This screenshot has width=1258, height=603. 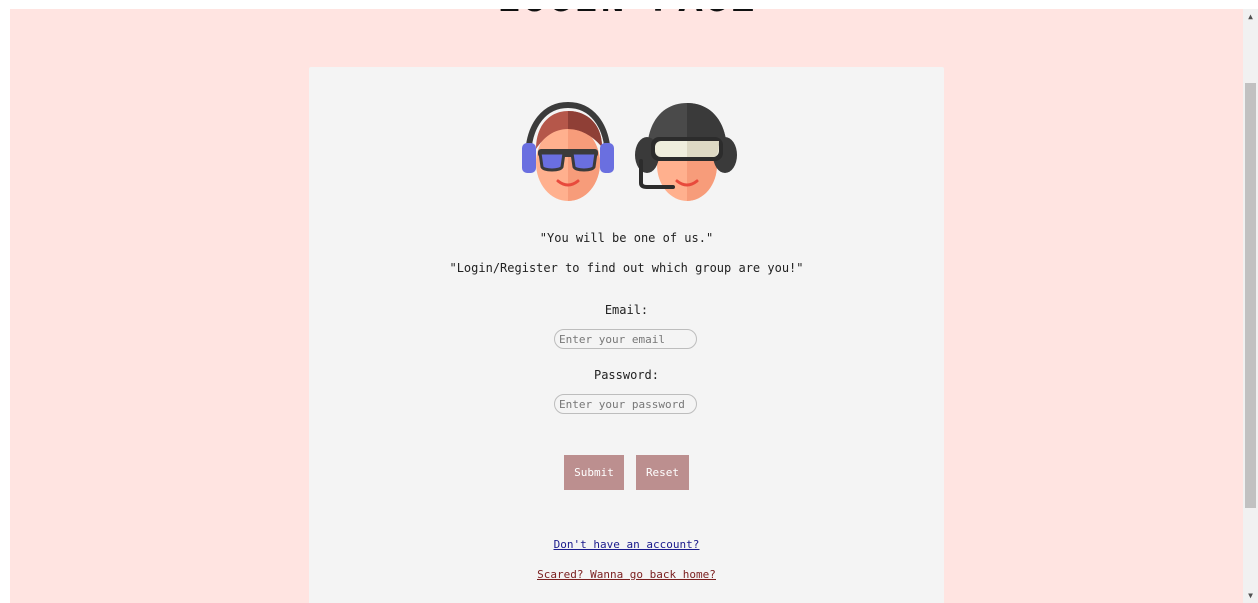 I want to click on scroll-up-icon: ▲, so click(x=1250, y=16).